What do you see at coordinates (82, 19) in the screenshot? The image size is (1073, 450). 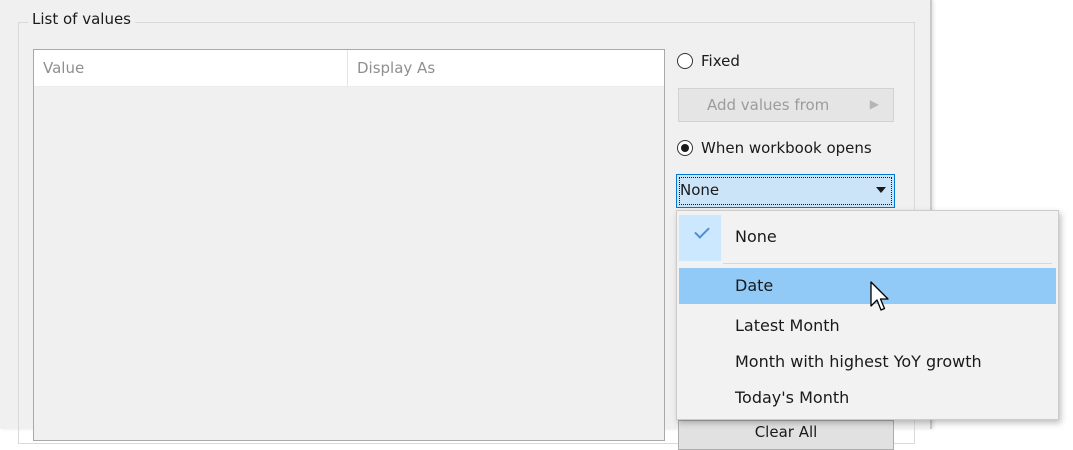 I see `group-title: List of values` at bounding box center [82, 19].